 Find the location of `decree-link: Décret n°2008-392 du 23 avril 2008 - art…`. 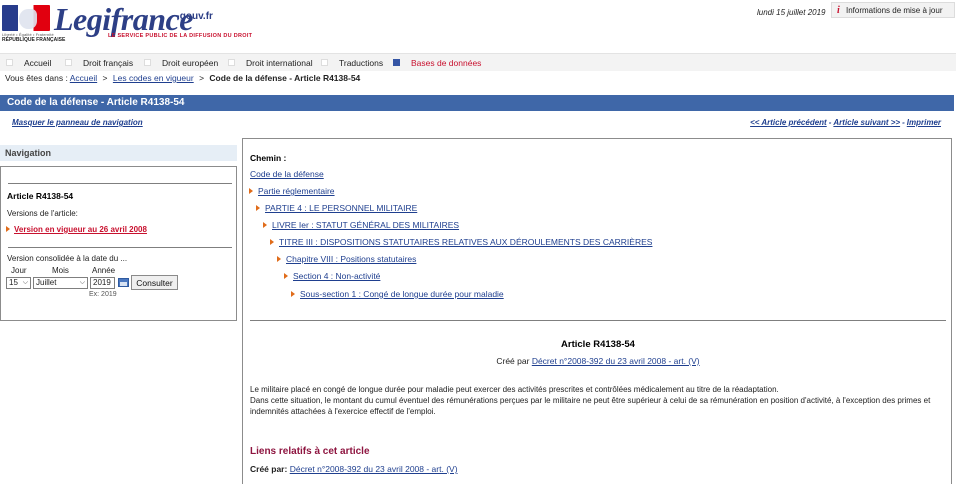

decree-link: Décret n°2008-392 du 23 avril 2008 - art… is located at coordinates (616, 361).